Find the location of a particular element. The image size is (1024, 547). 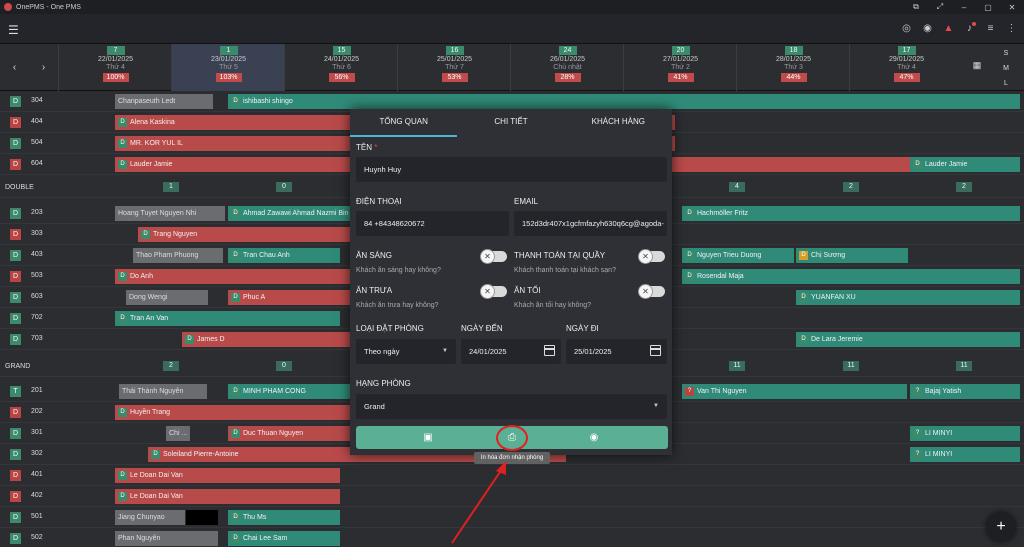

booking-bar: Chanpaseuth Ledt is located at coordinates (164, 101).